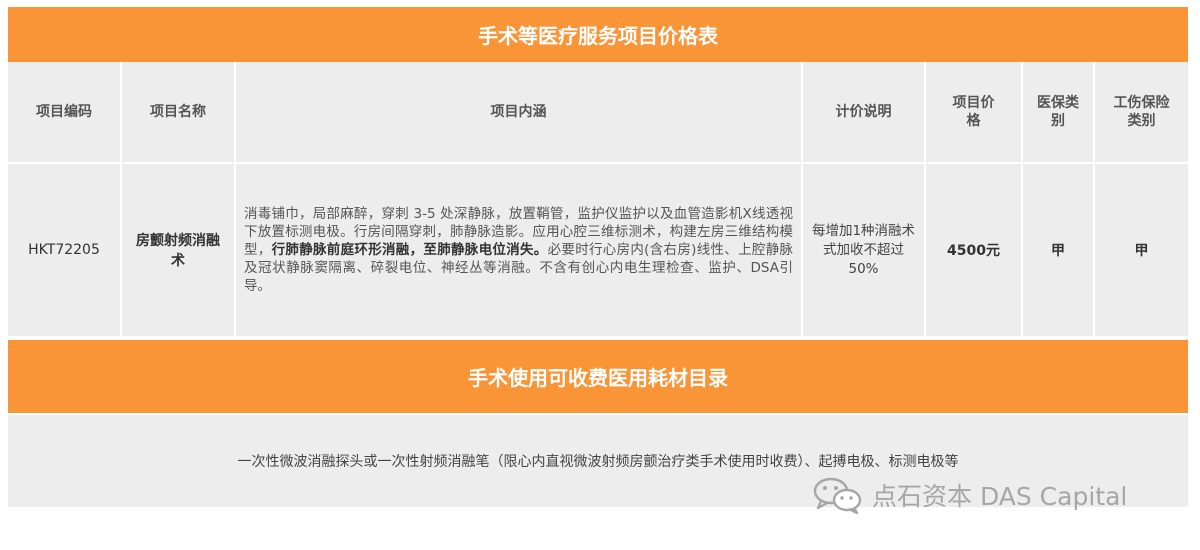  What do you see at coordinates (1000, 496) in the screenshot?
I see `watermark-text: 点石资本 DAS Capital` at bounding box center [1000, 496].